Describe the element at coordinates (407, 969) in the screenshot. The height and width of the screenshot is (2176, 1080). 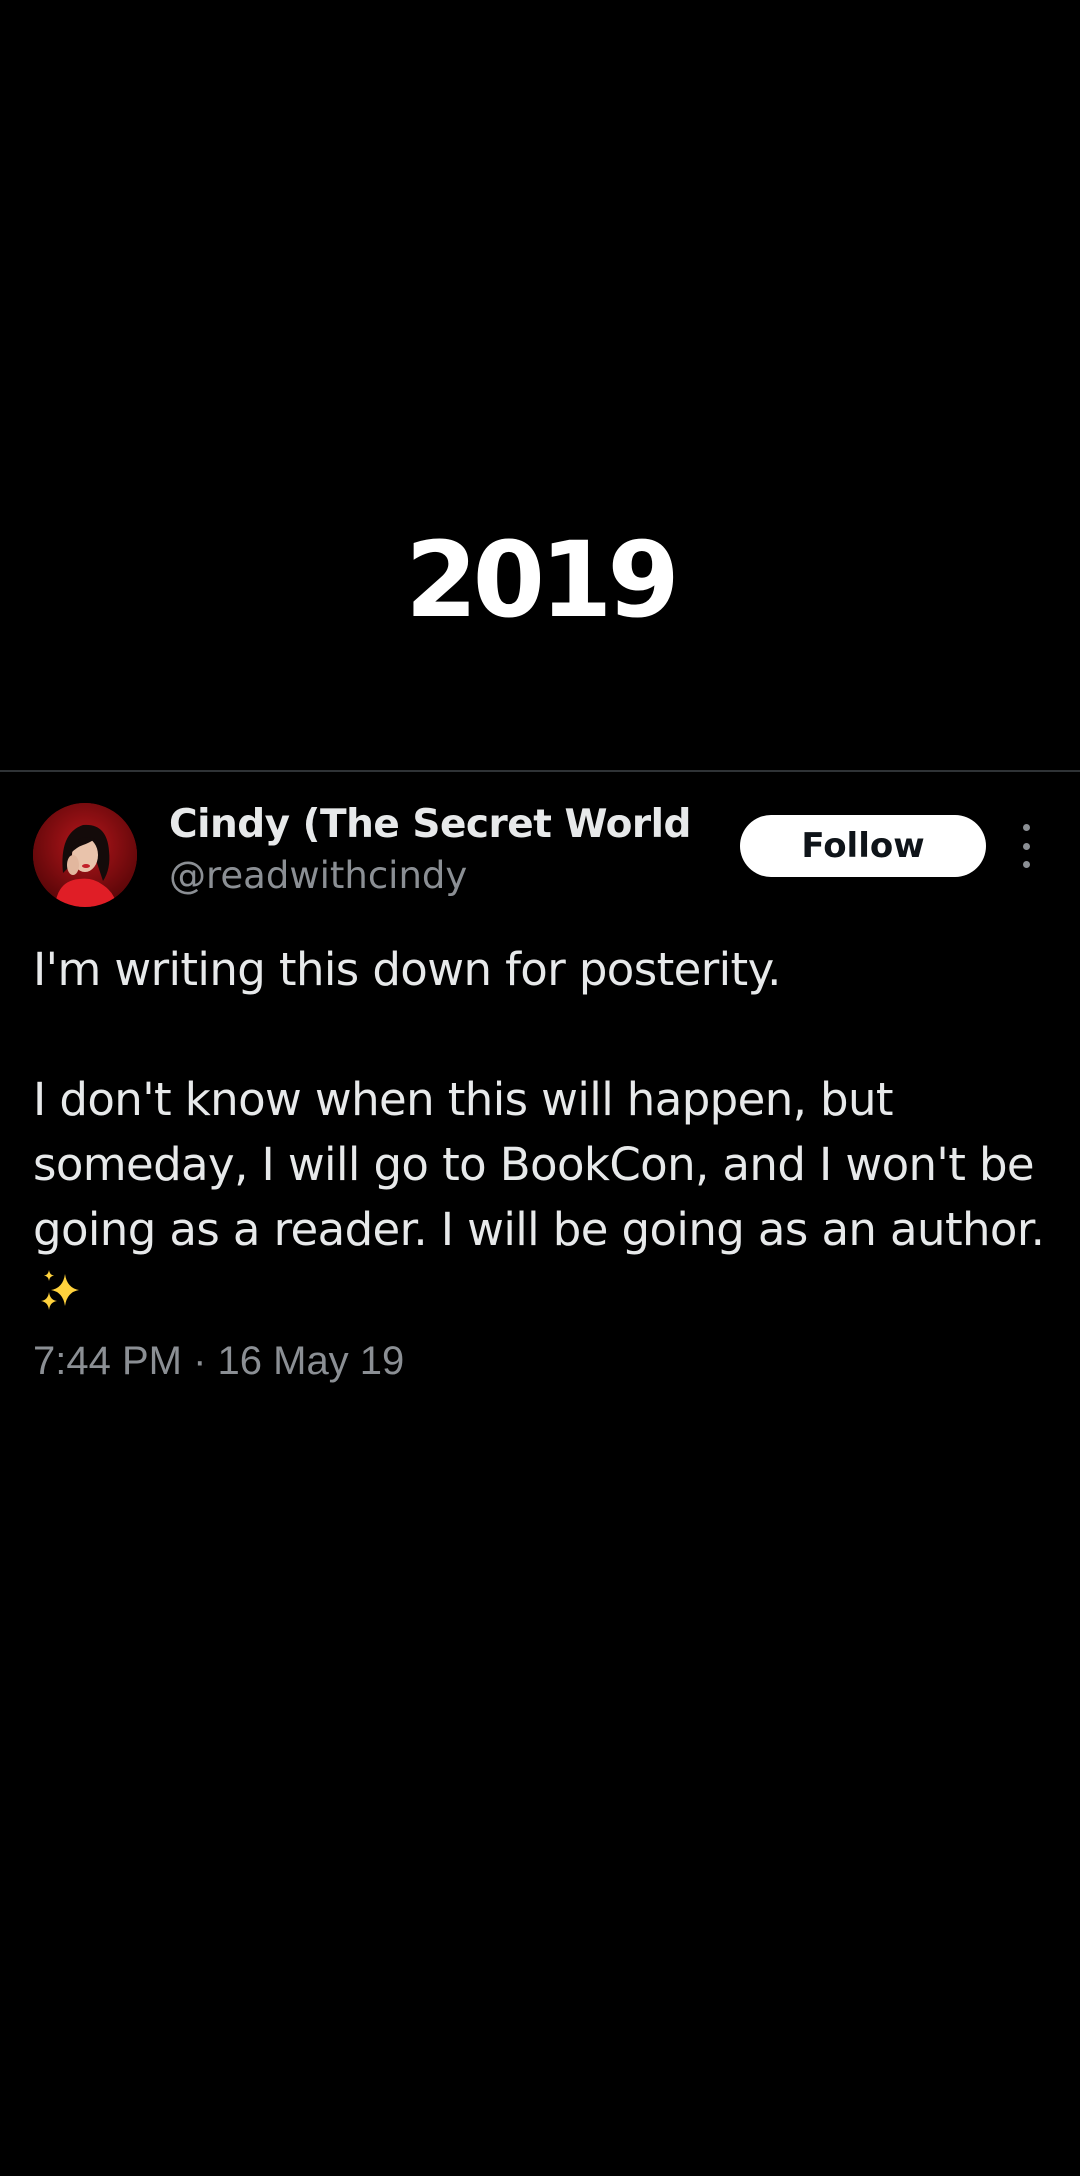
I see `tweet-text-line: I'm writing this down for posterity.` at that location.